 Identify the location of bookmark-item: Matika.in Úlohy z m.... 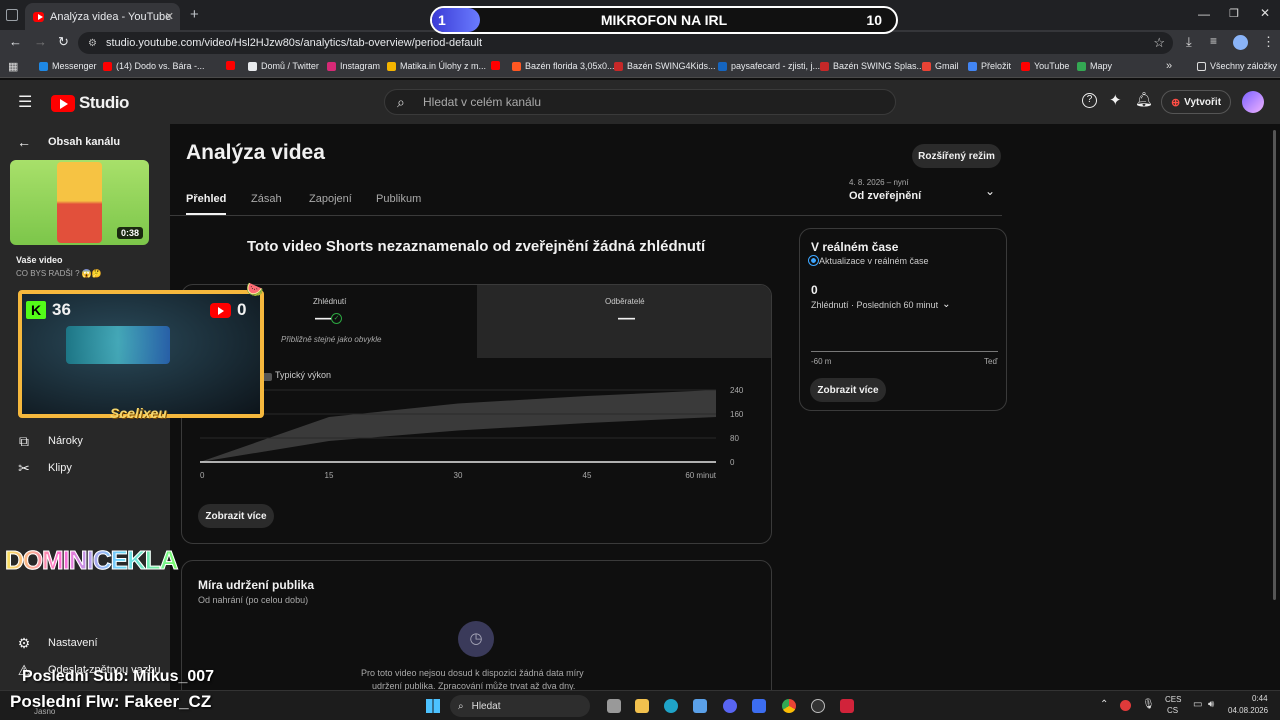
(436, 66).